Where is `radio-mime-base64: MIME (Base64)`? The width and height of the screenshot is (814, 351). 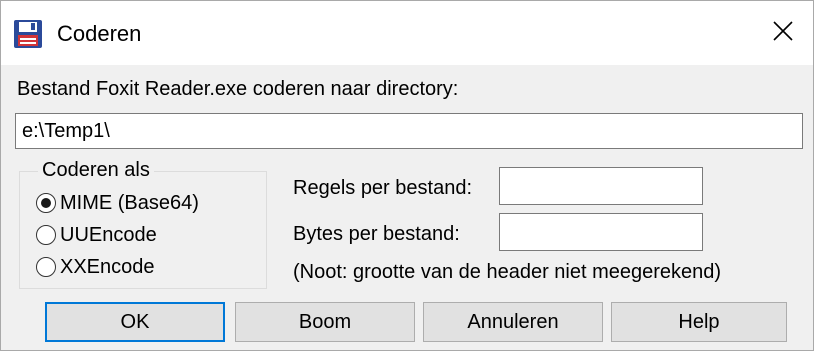
radio-mime-base64: MIME (Base64) is located at coordinates (117, 203).